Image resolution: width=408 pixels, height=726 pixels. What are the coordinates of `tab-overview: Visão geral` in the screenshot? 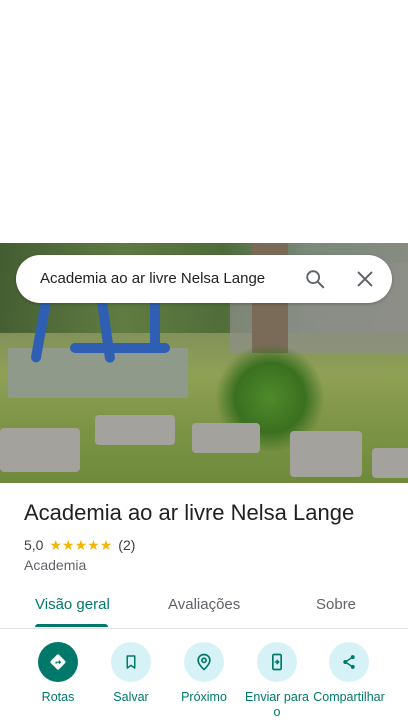 It's located at (72, 604).